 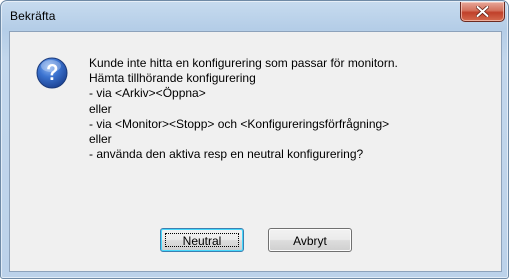 What do you see at coordinates (147, 93) in the screenshot?
I see `message-line: - via <Arkiv><Öppna>` at bounding box center [147, 93].